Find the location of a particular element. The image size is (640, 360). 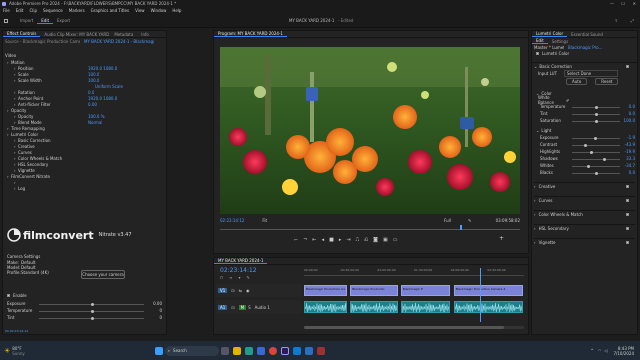

property-value: Uniform Scale is located at coordinates (109, 86).